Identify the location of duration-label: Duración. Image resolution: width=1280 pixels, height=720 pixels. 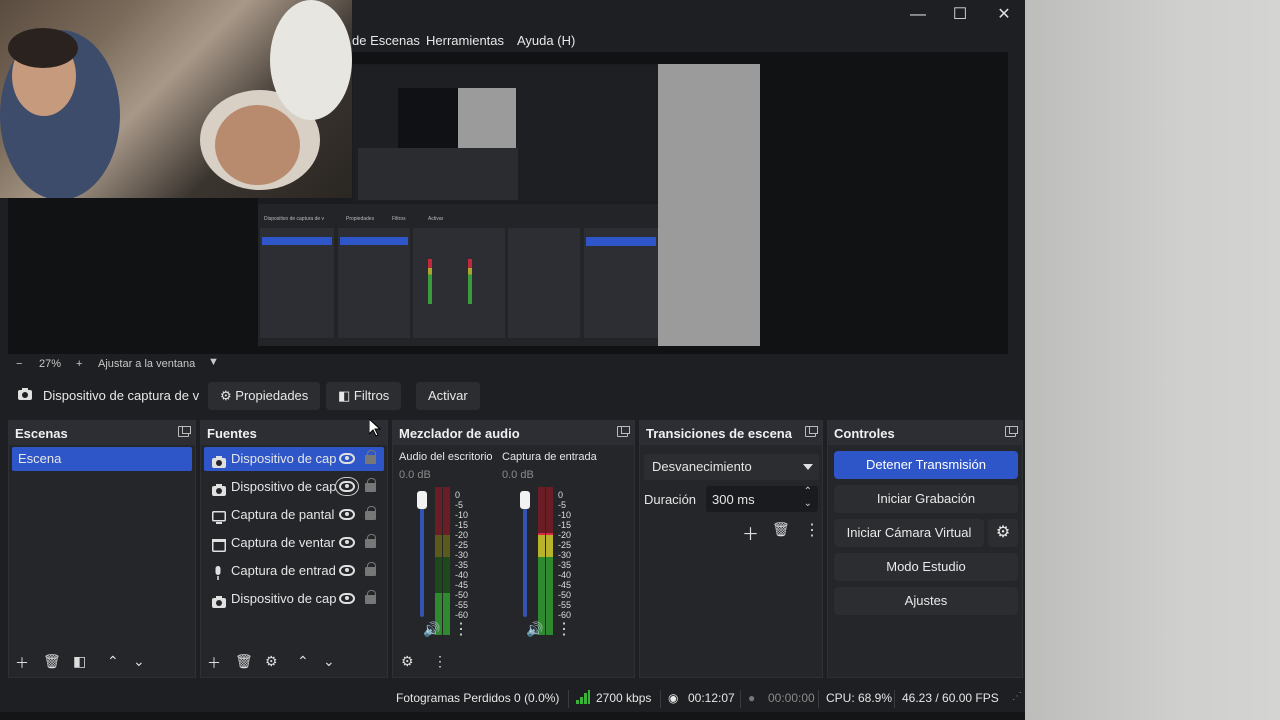
(670, 499).